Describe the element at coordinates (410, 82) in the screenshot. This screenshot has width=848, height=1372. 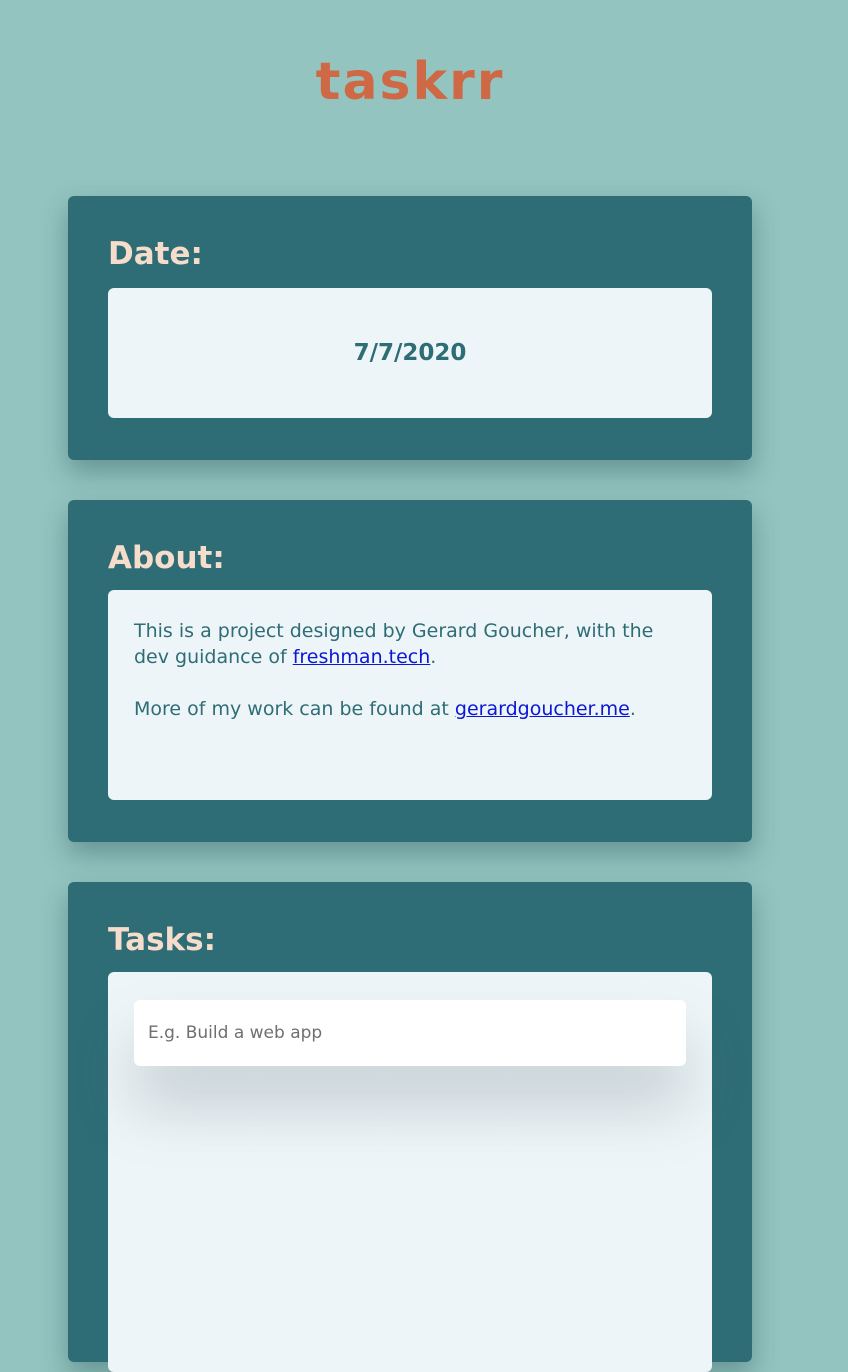
I see `app-logo: taskrr` at that location.